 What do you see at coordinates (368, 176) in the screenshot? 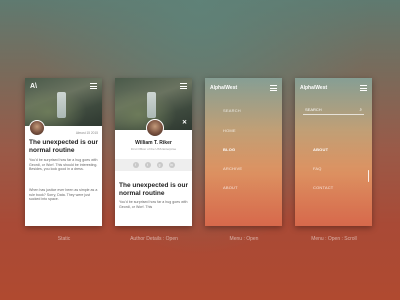
I see `scrollbar` at bounding box center [368, 176].